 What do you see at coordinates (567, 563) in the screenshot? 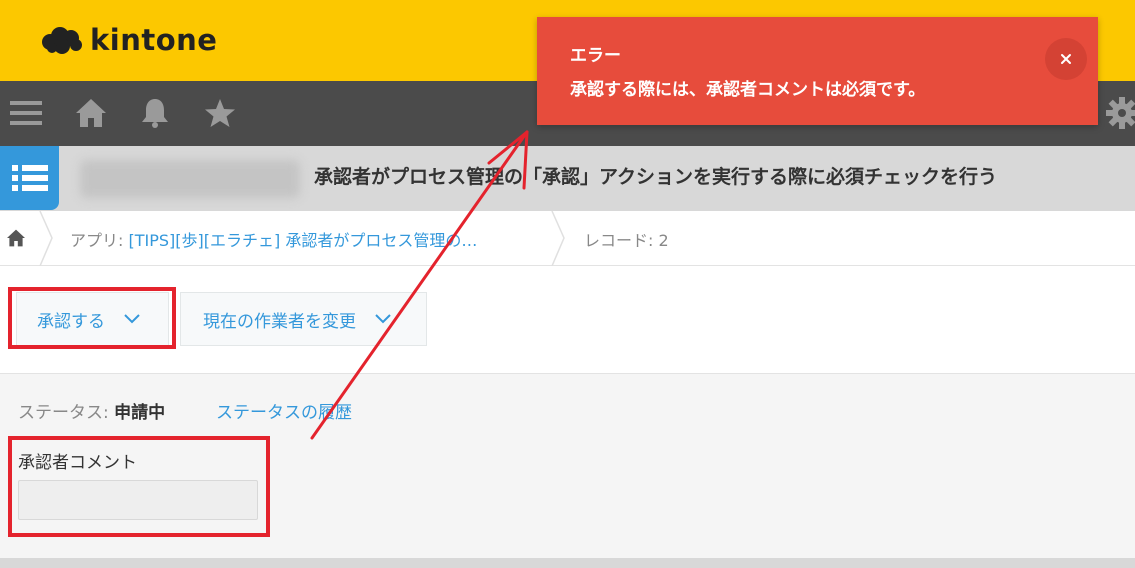
I see `bottom-divider` at bounding box center [567, 563].